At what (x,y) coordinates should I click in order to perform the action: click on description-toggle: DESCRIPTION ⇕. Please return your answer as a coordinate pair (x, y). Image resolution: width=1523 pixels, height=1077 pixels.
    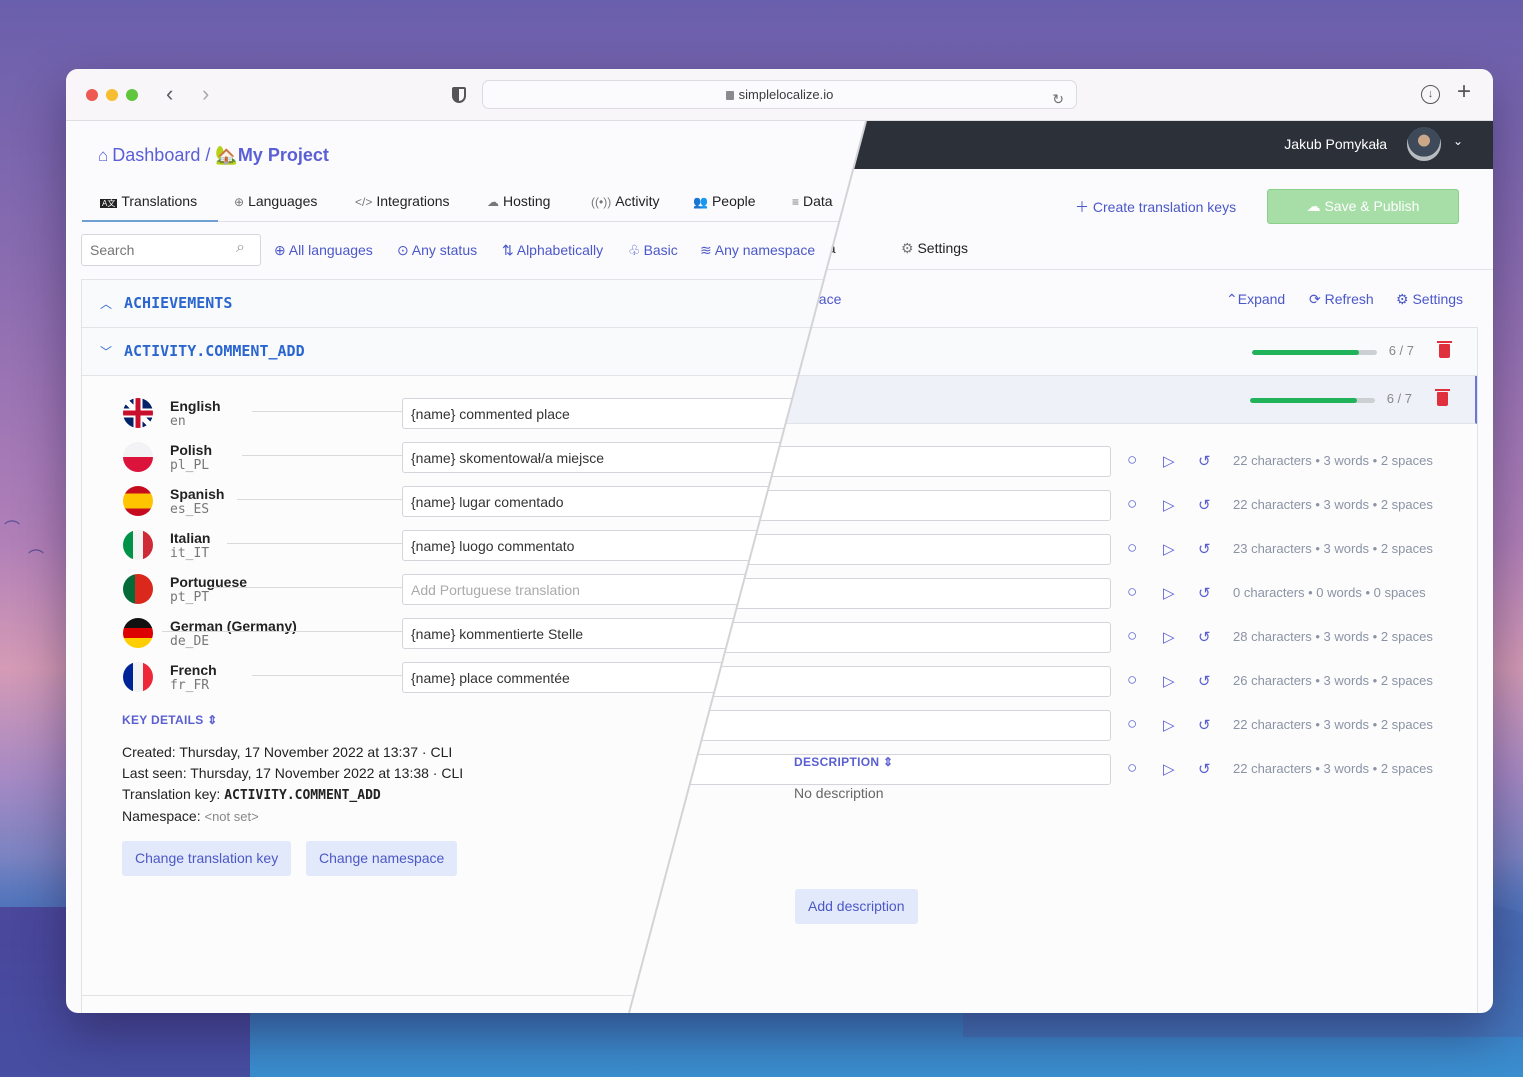
    Looking at the image, I should click on (843, 762).